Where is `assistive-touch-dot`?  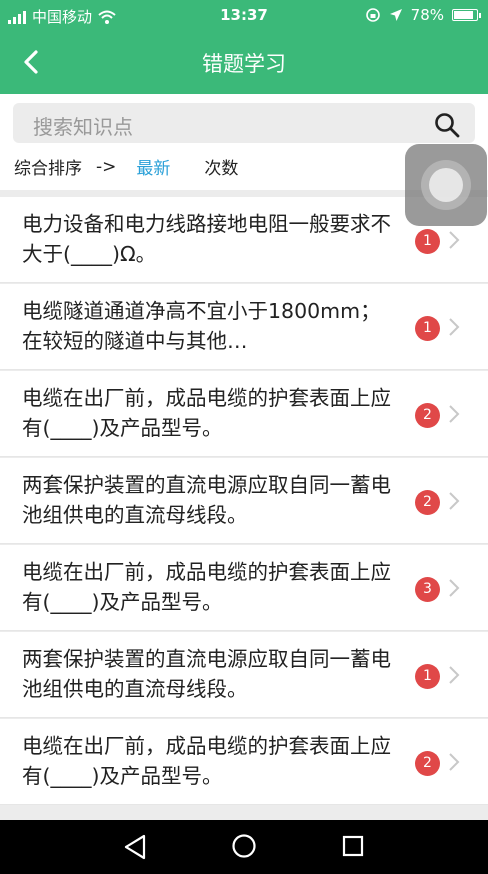
assistive-touch-dot is located at coordinates (446, 185).